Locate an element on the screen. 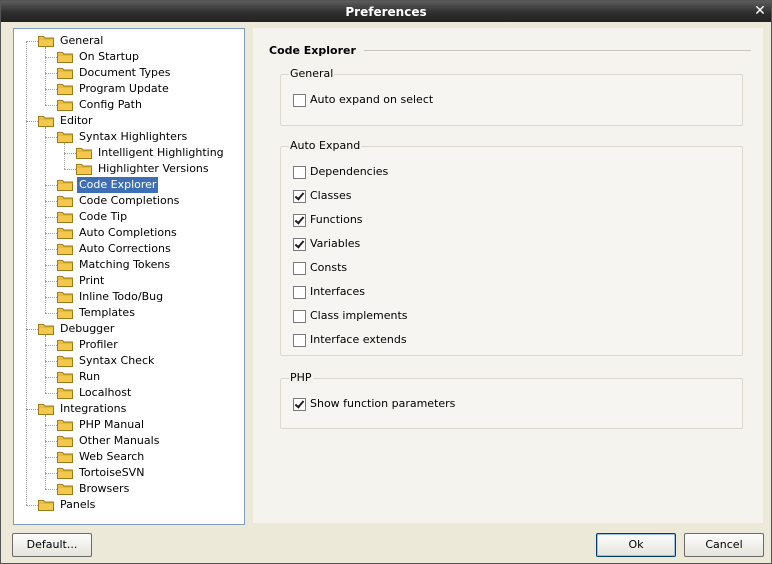 The image size is (772, 564). tree-item-label: Localhost is located at coordinates (105, 392).